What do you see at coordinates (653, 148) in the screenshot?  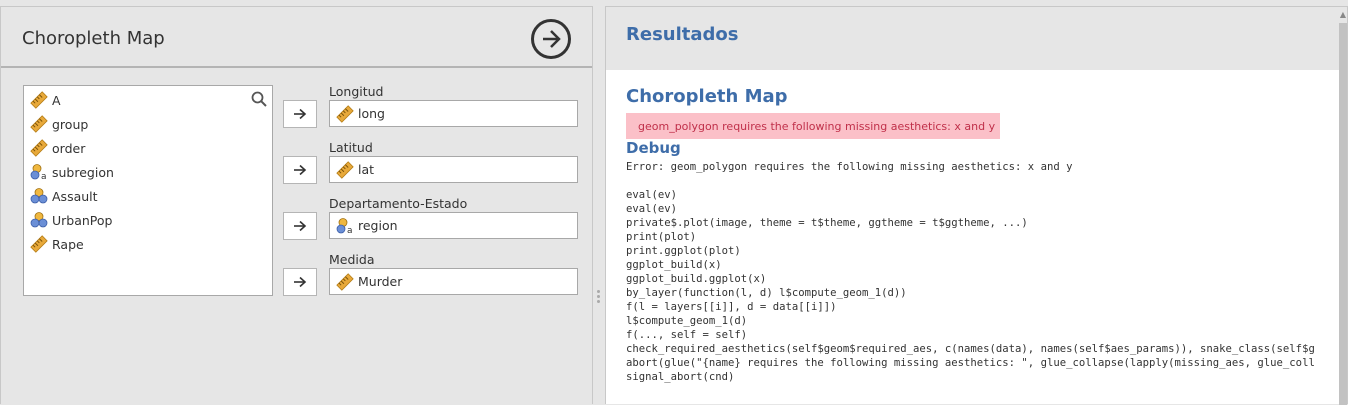 I see `debug-heading: Debug` at bounding box center [653, 148].